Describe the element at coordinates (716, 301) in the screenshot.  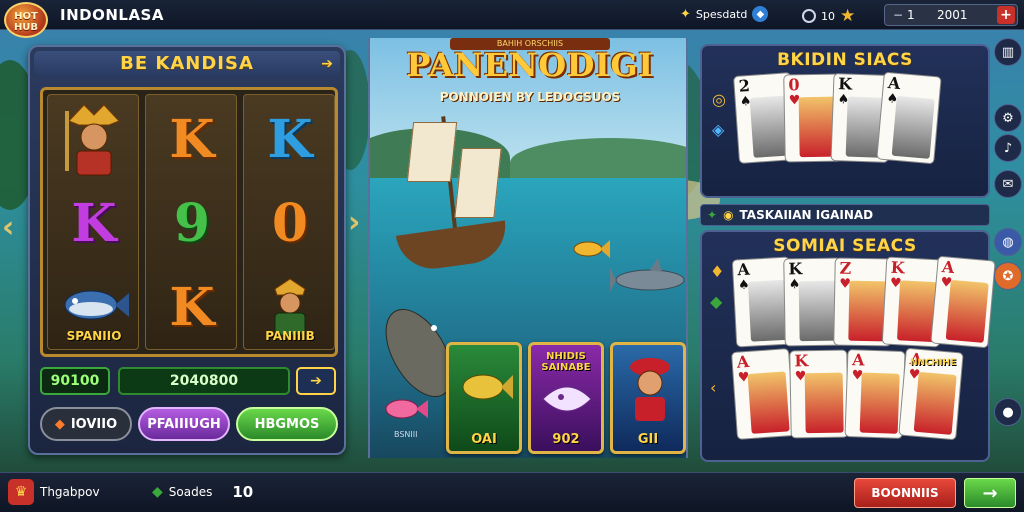
I see `emerald-icon: ◆` at that location.